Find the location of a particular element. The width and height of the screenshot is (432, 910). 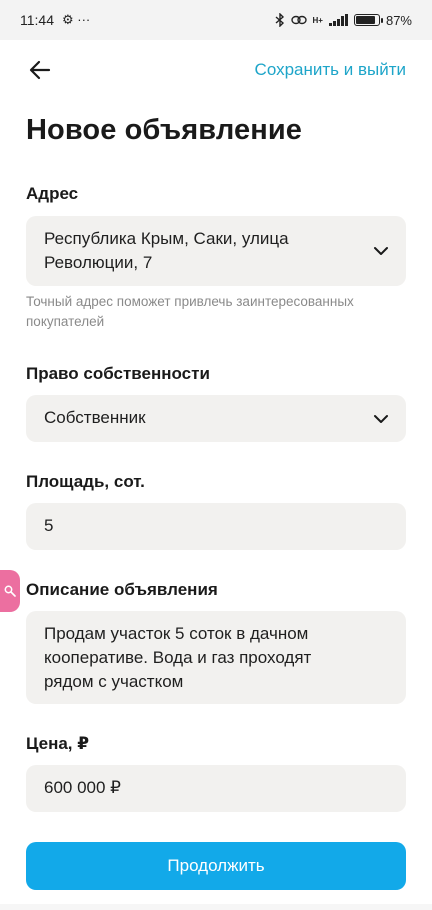

ownership-value: Собственник is located at coordinates (95, 417).